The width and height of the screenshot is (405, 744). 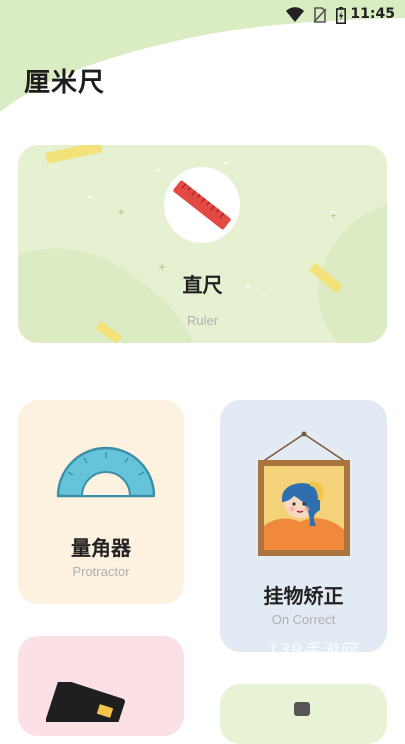 What do you see at coordinates (101, 571) in the screenshot?
I see `protractor-card-subtitle: Protractor` at bounding box center [101, 571].